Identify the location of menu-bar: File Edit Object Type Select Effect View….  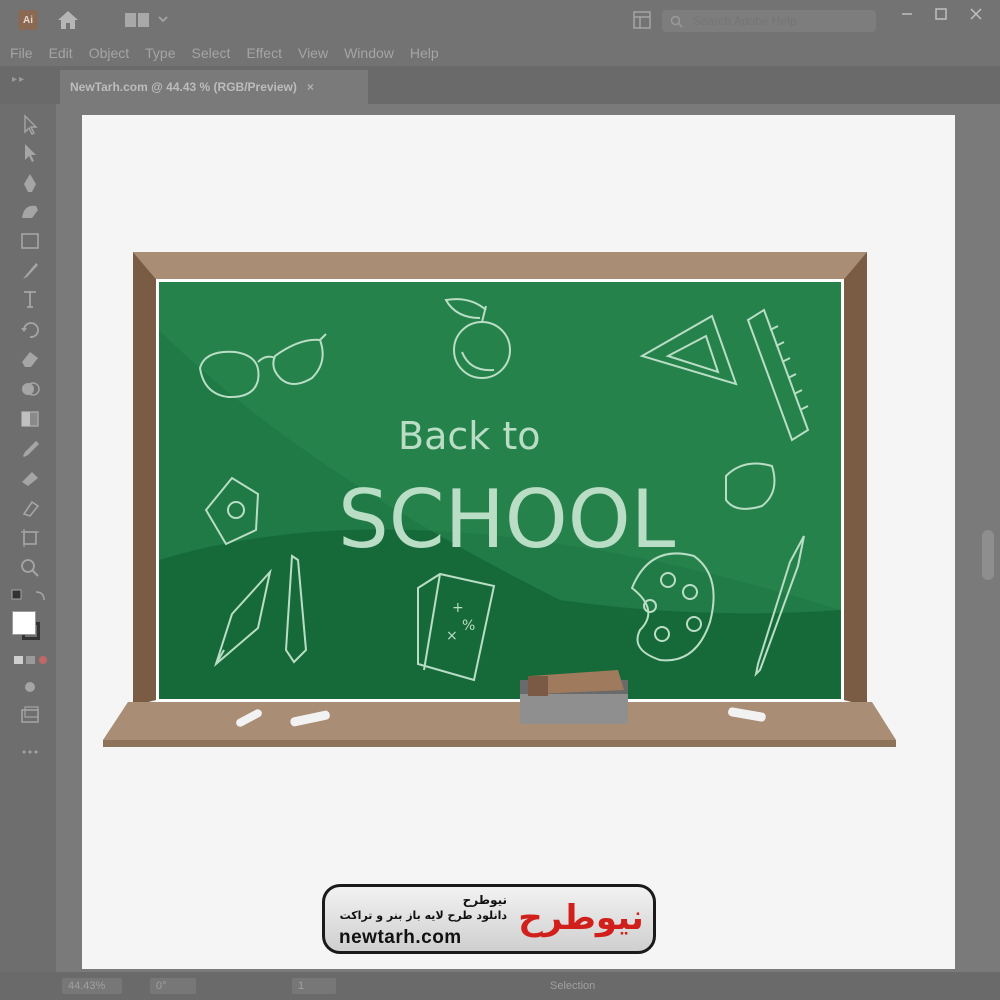
(500, 53).